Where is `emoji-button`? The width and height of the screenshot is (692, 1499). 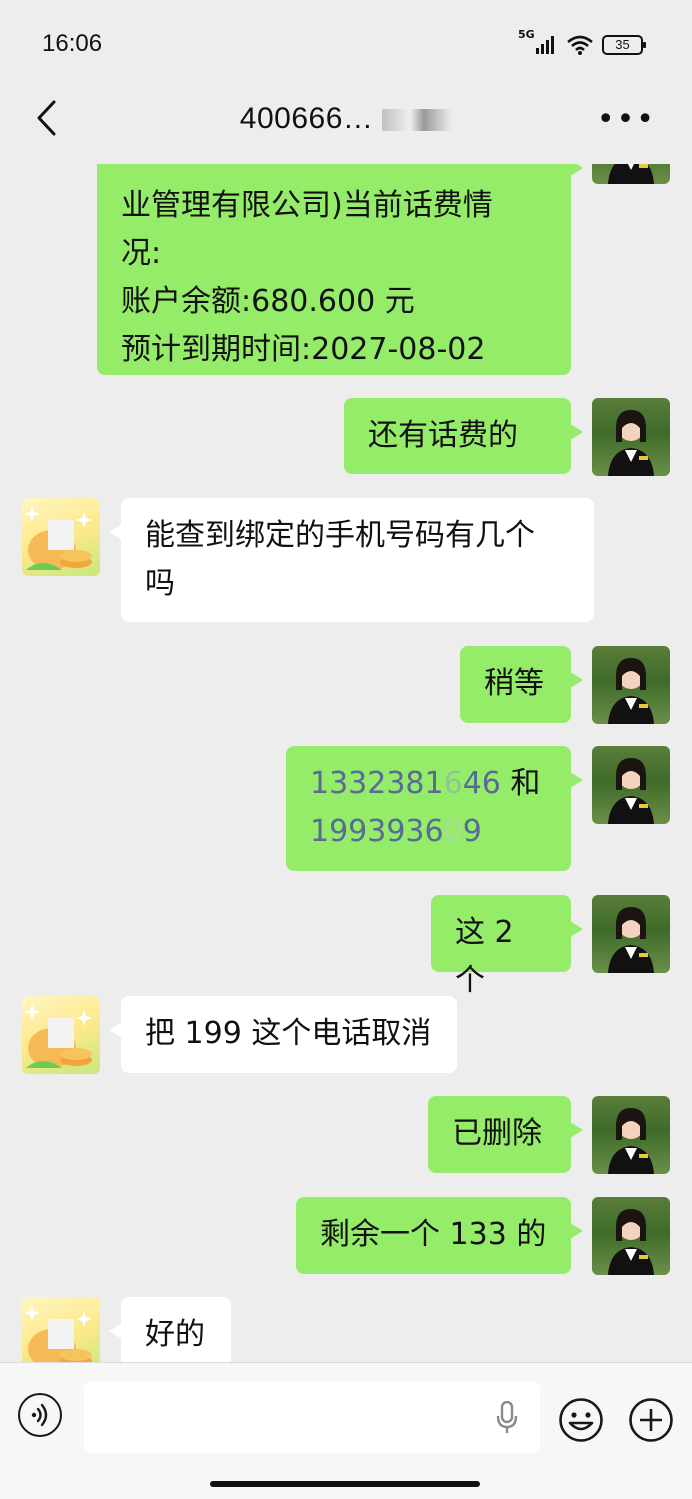 emoji-button is located at coordinates (581, 1420).